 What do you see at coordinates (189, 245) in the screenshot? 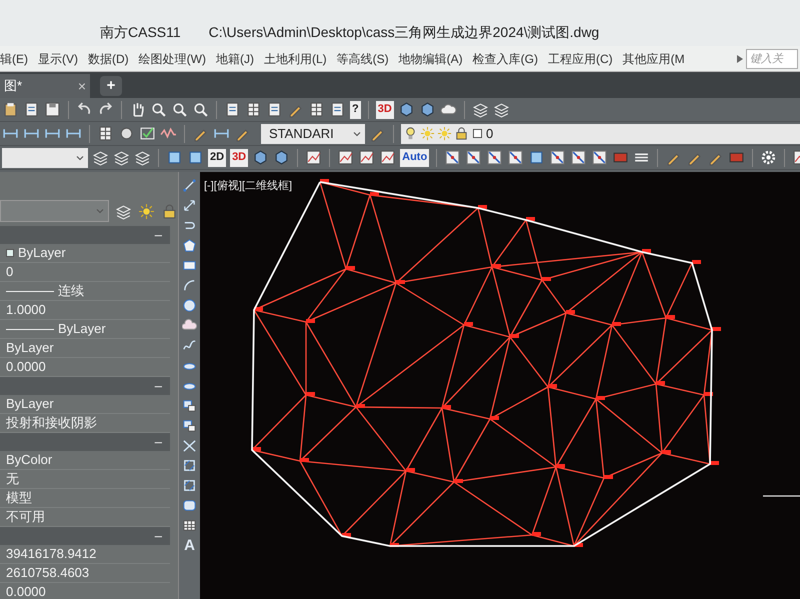
I see `pentagon-icon` at bounding box center [189, 245].